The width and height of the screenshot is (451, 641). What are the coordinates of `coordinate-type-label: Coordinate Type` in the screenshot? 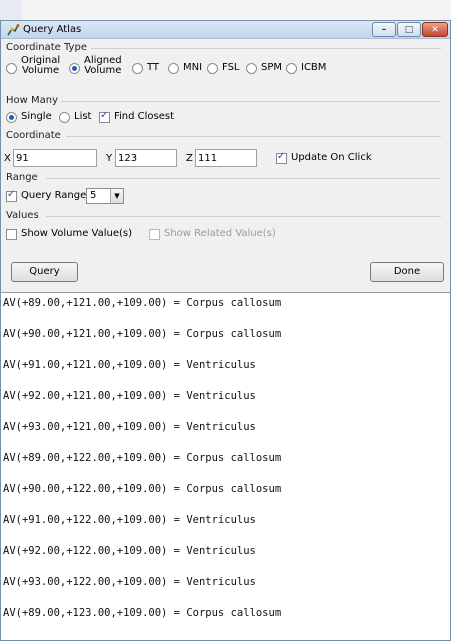 It's located at (46, 47).